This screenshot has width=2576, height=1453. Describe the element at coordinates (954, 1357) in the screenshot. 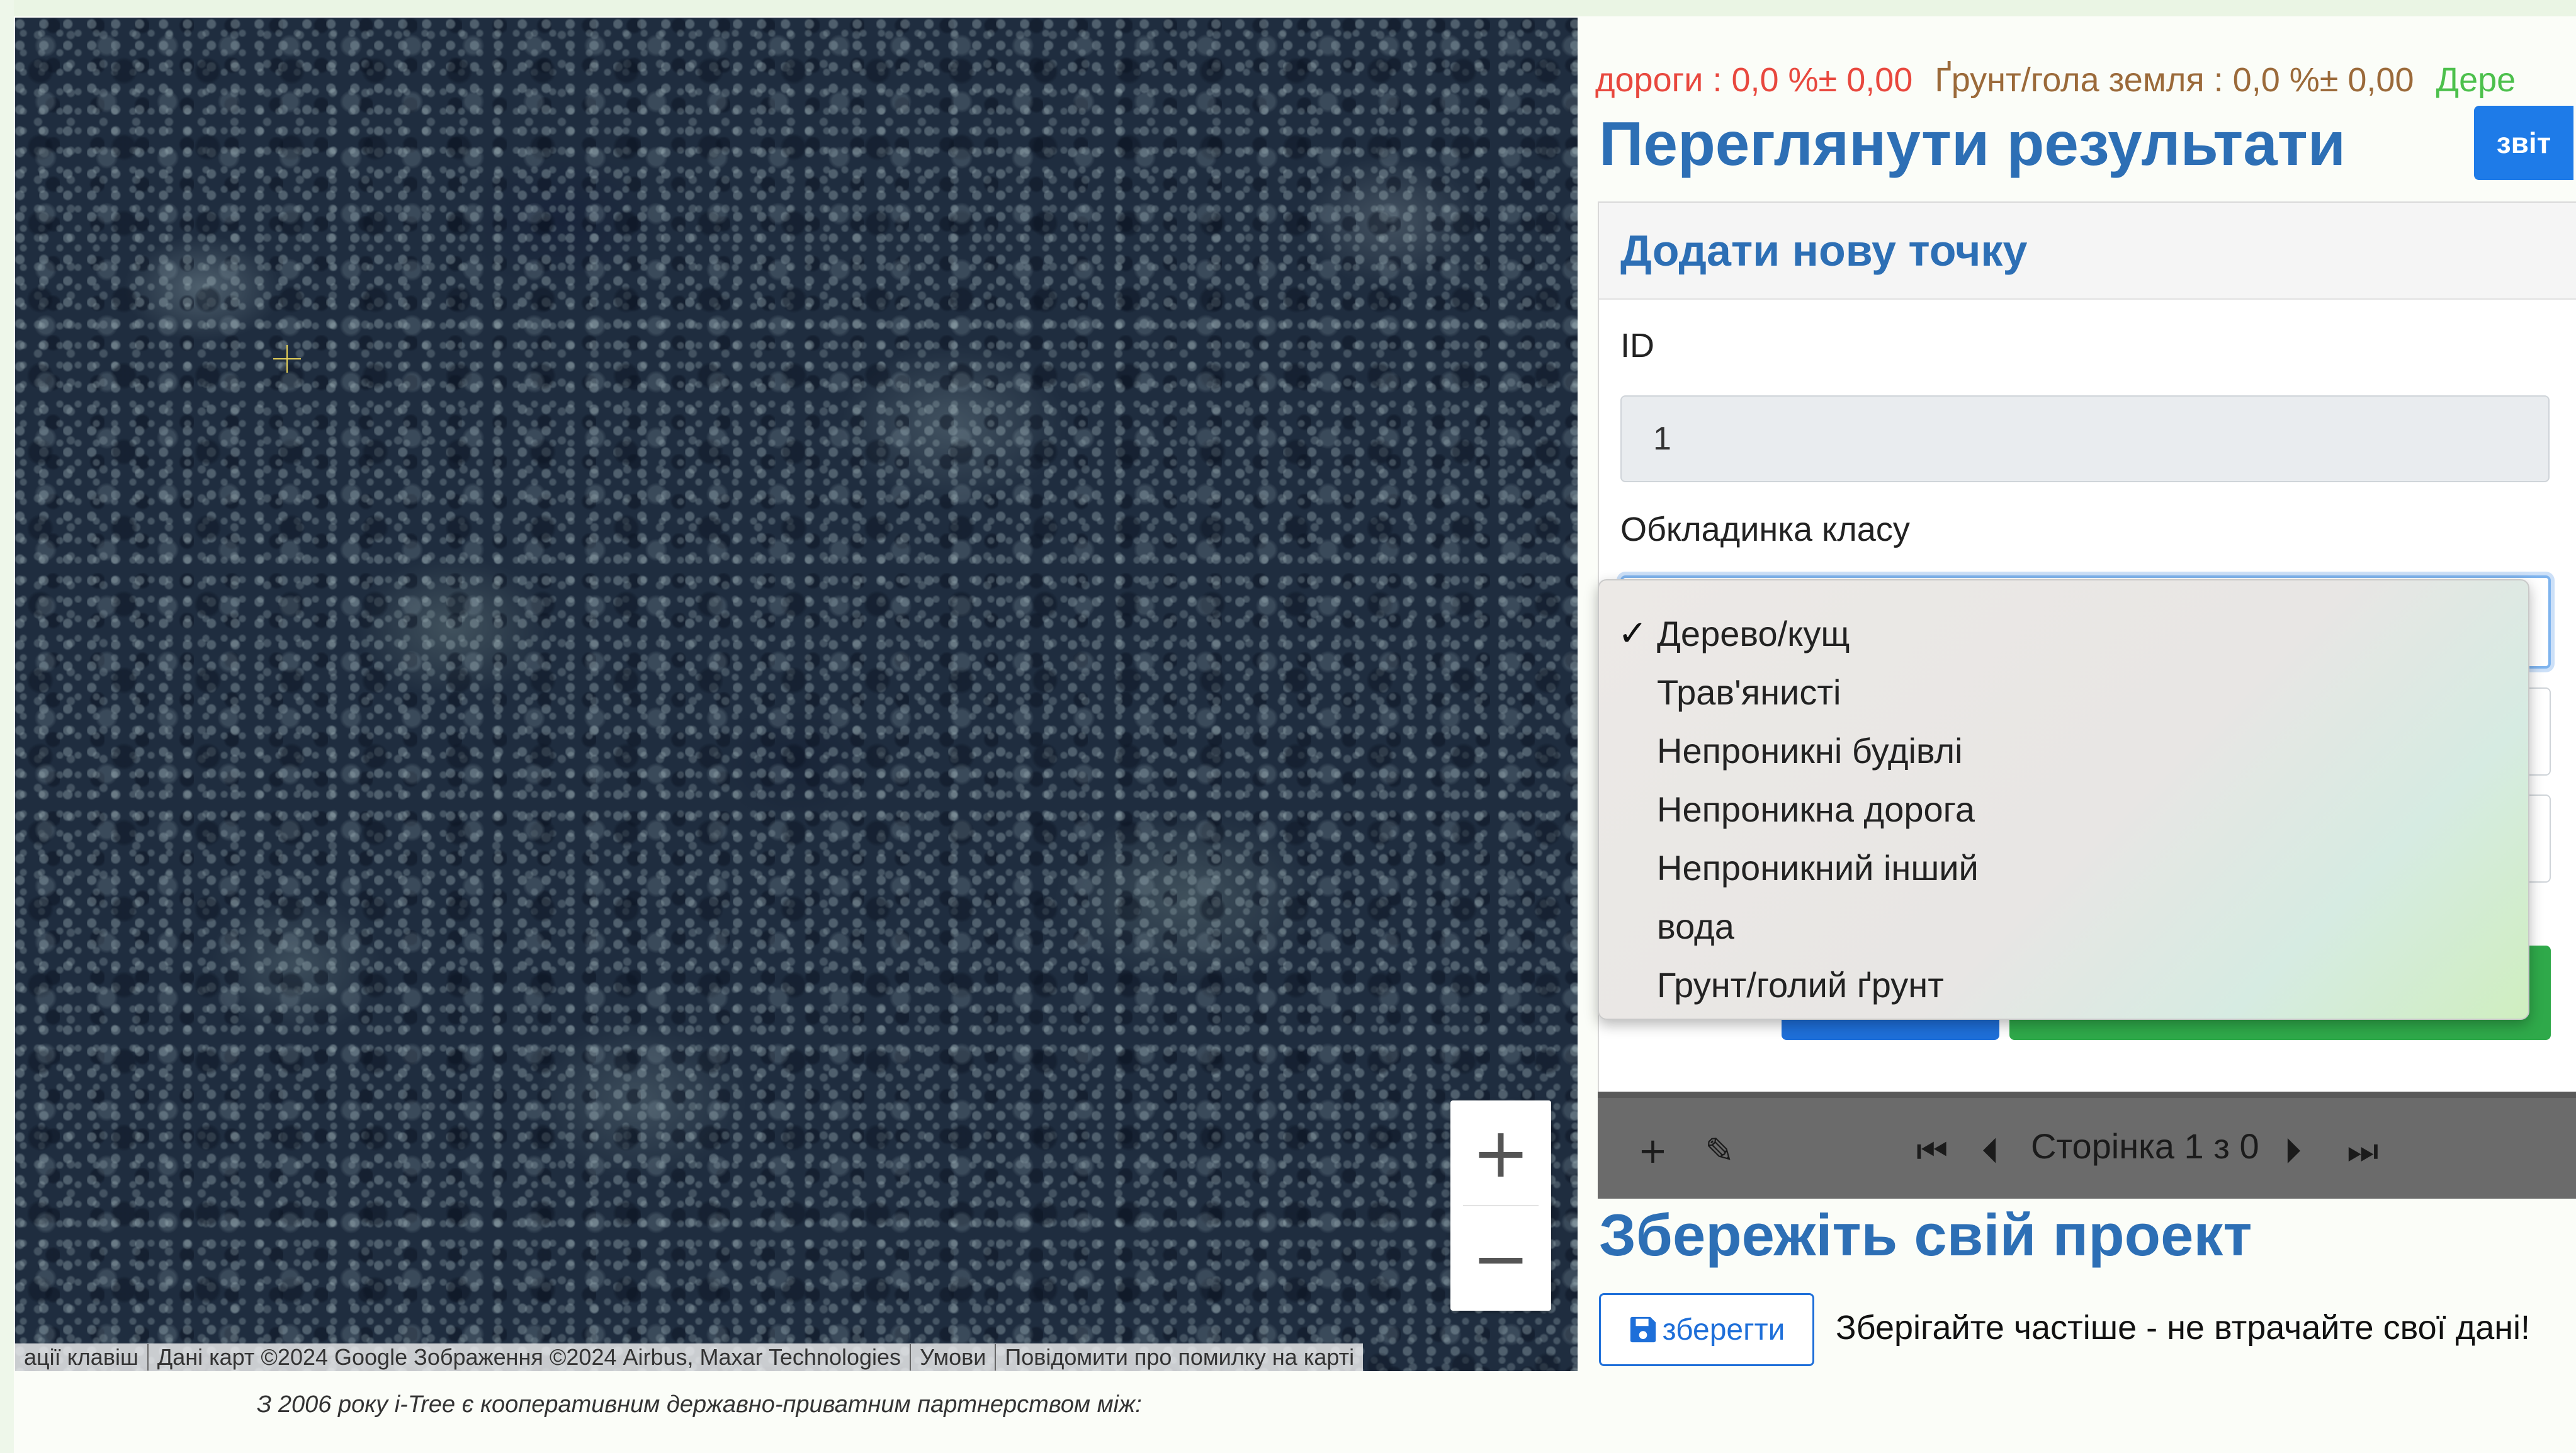

I see `terms-link: Умови` at that location.